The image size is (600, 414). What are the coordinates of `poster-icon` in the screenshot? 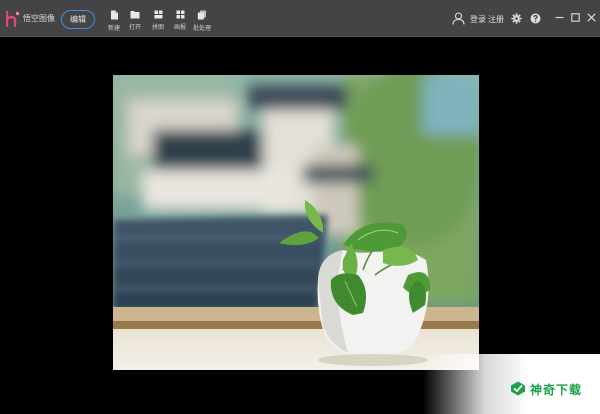 It's located at (180, 14).